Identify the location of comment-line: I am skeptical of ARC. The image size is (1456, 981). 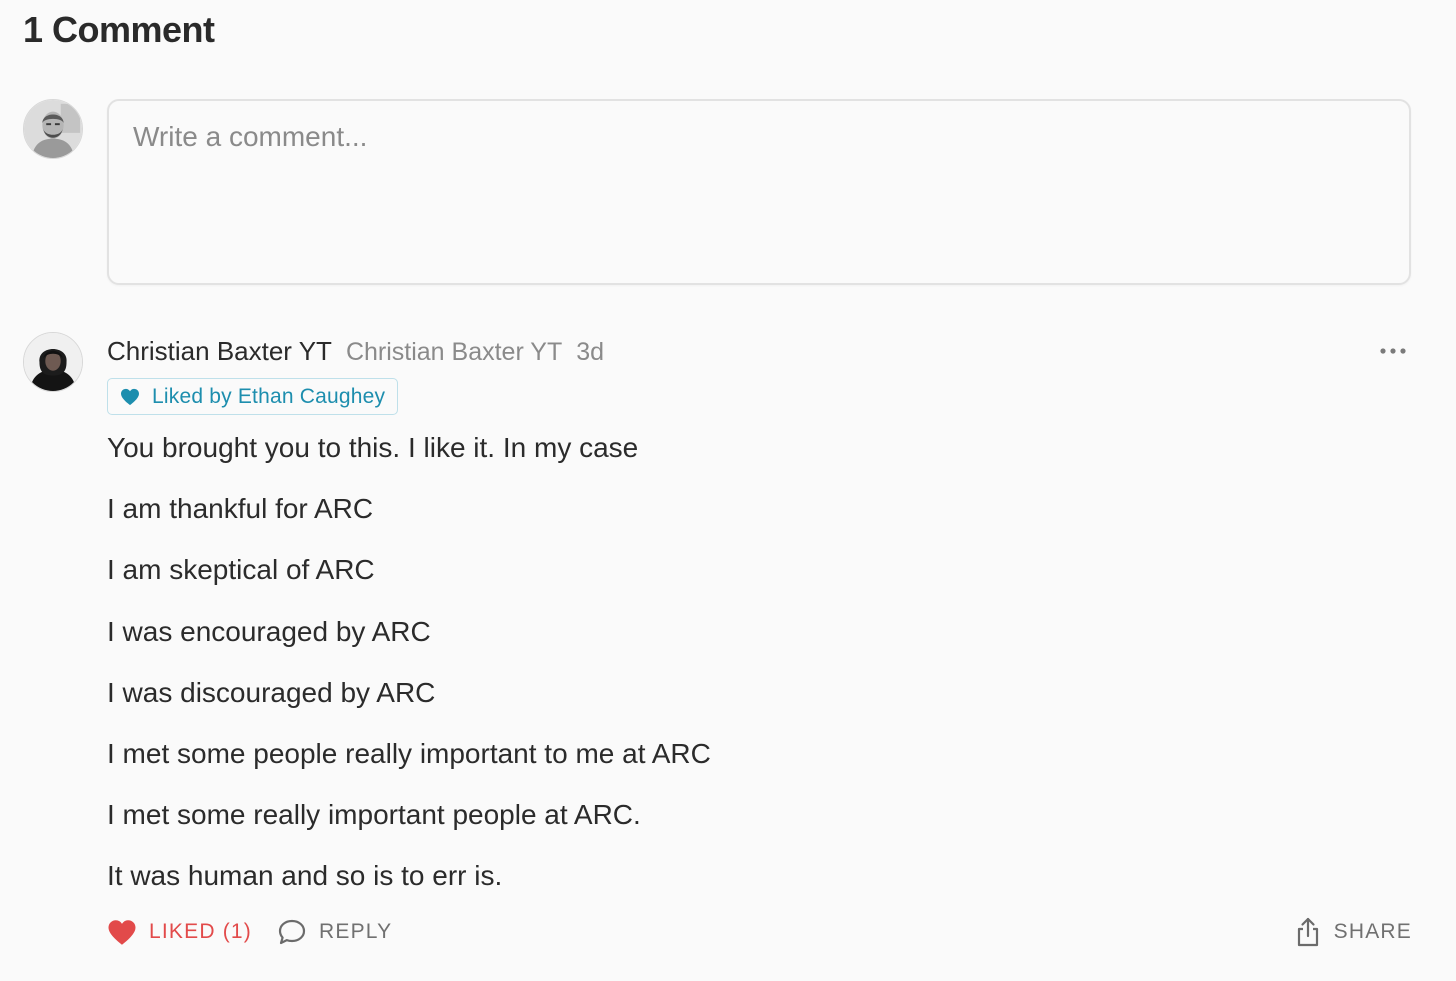
(241, 570).